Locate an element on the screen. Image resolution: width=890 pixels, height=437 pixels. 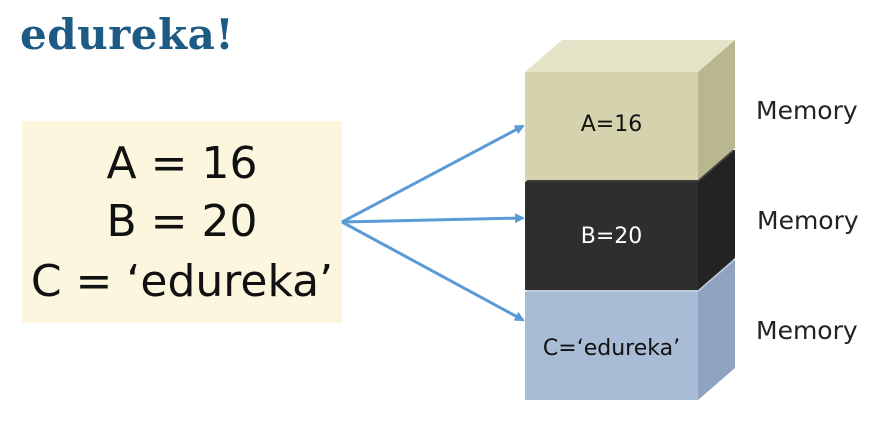
memory-label-c: Memory is located at coordinates (807, 330).